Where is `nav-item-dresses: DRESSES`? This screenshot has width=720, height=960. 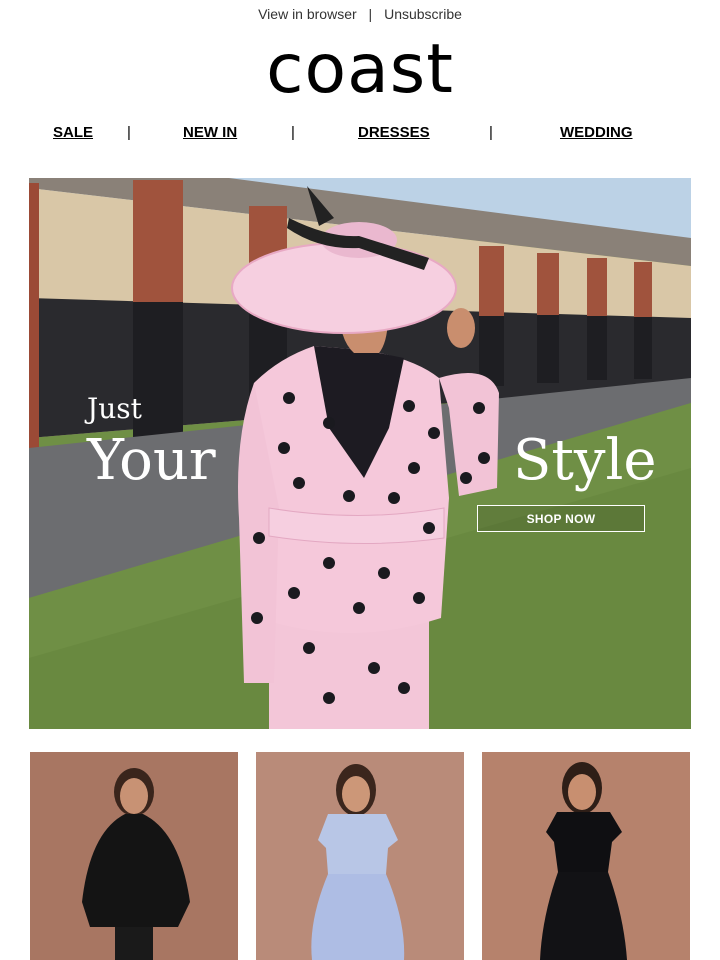 nav-item-dresses: DRESSES is located at coordinates (394, 132).